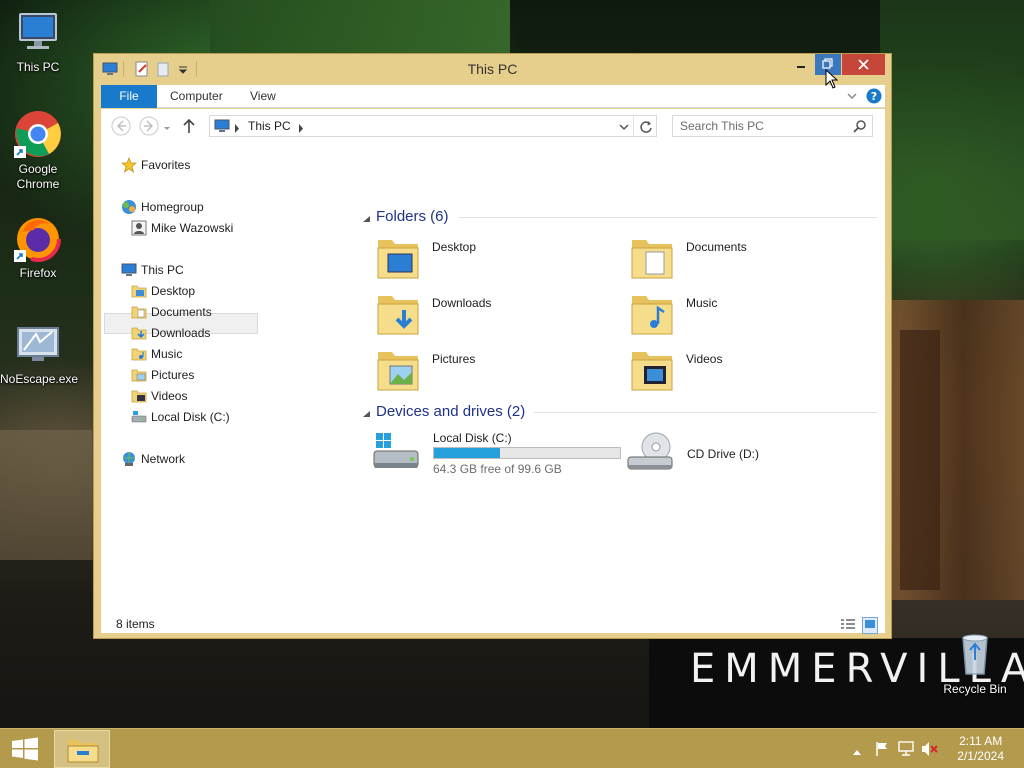 This screenshot has width=1024, height=768. What do you see at coordinates (129, 270) in the screenshot?
I see `this-pc-icon` at bounding box center [129, 270].